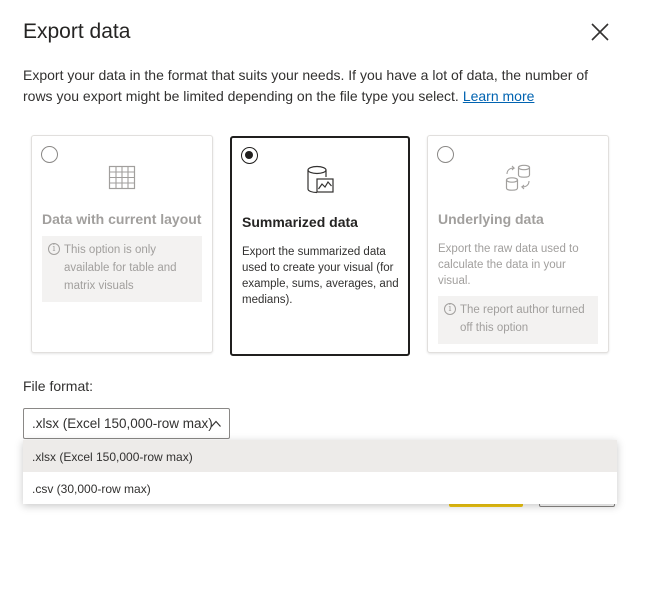  Describe the element at coordinates (499, 96) in the screenshot. I see `learn-more-link: Learn more` at that location.